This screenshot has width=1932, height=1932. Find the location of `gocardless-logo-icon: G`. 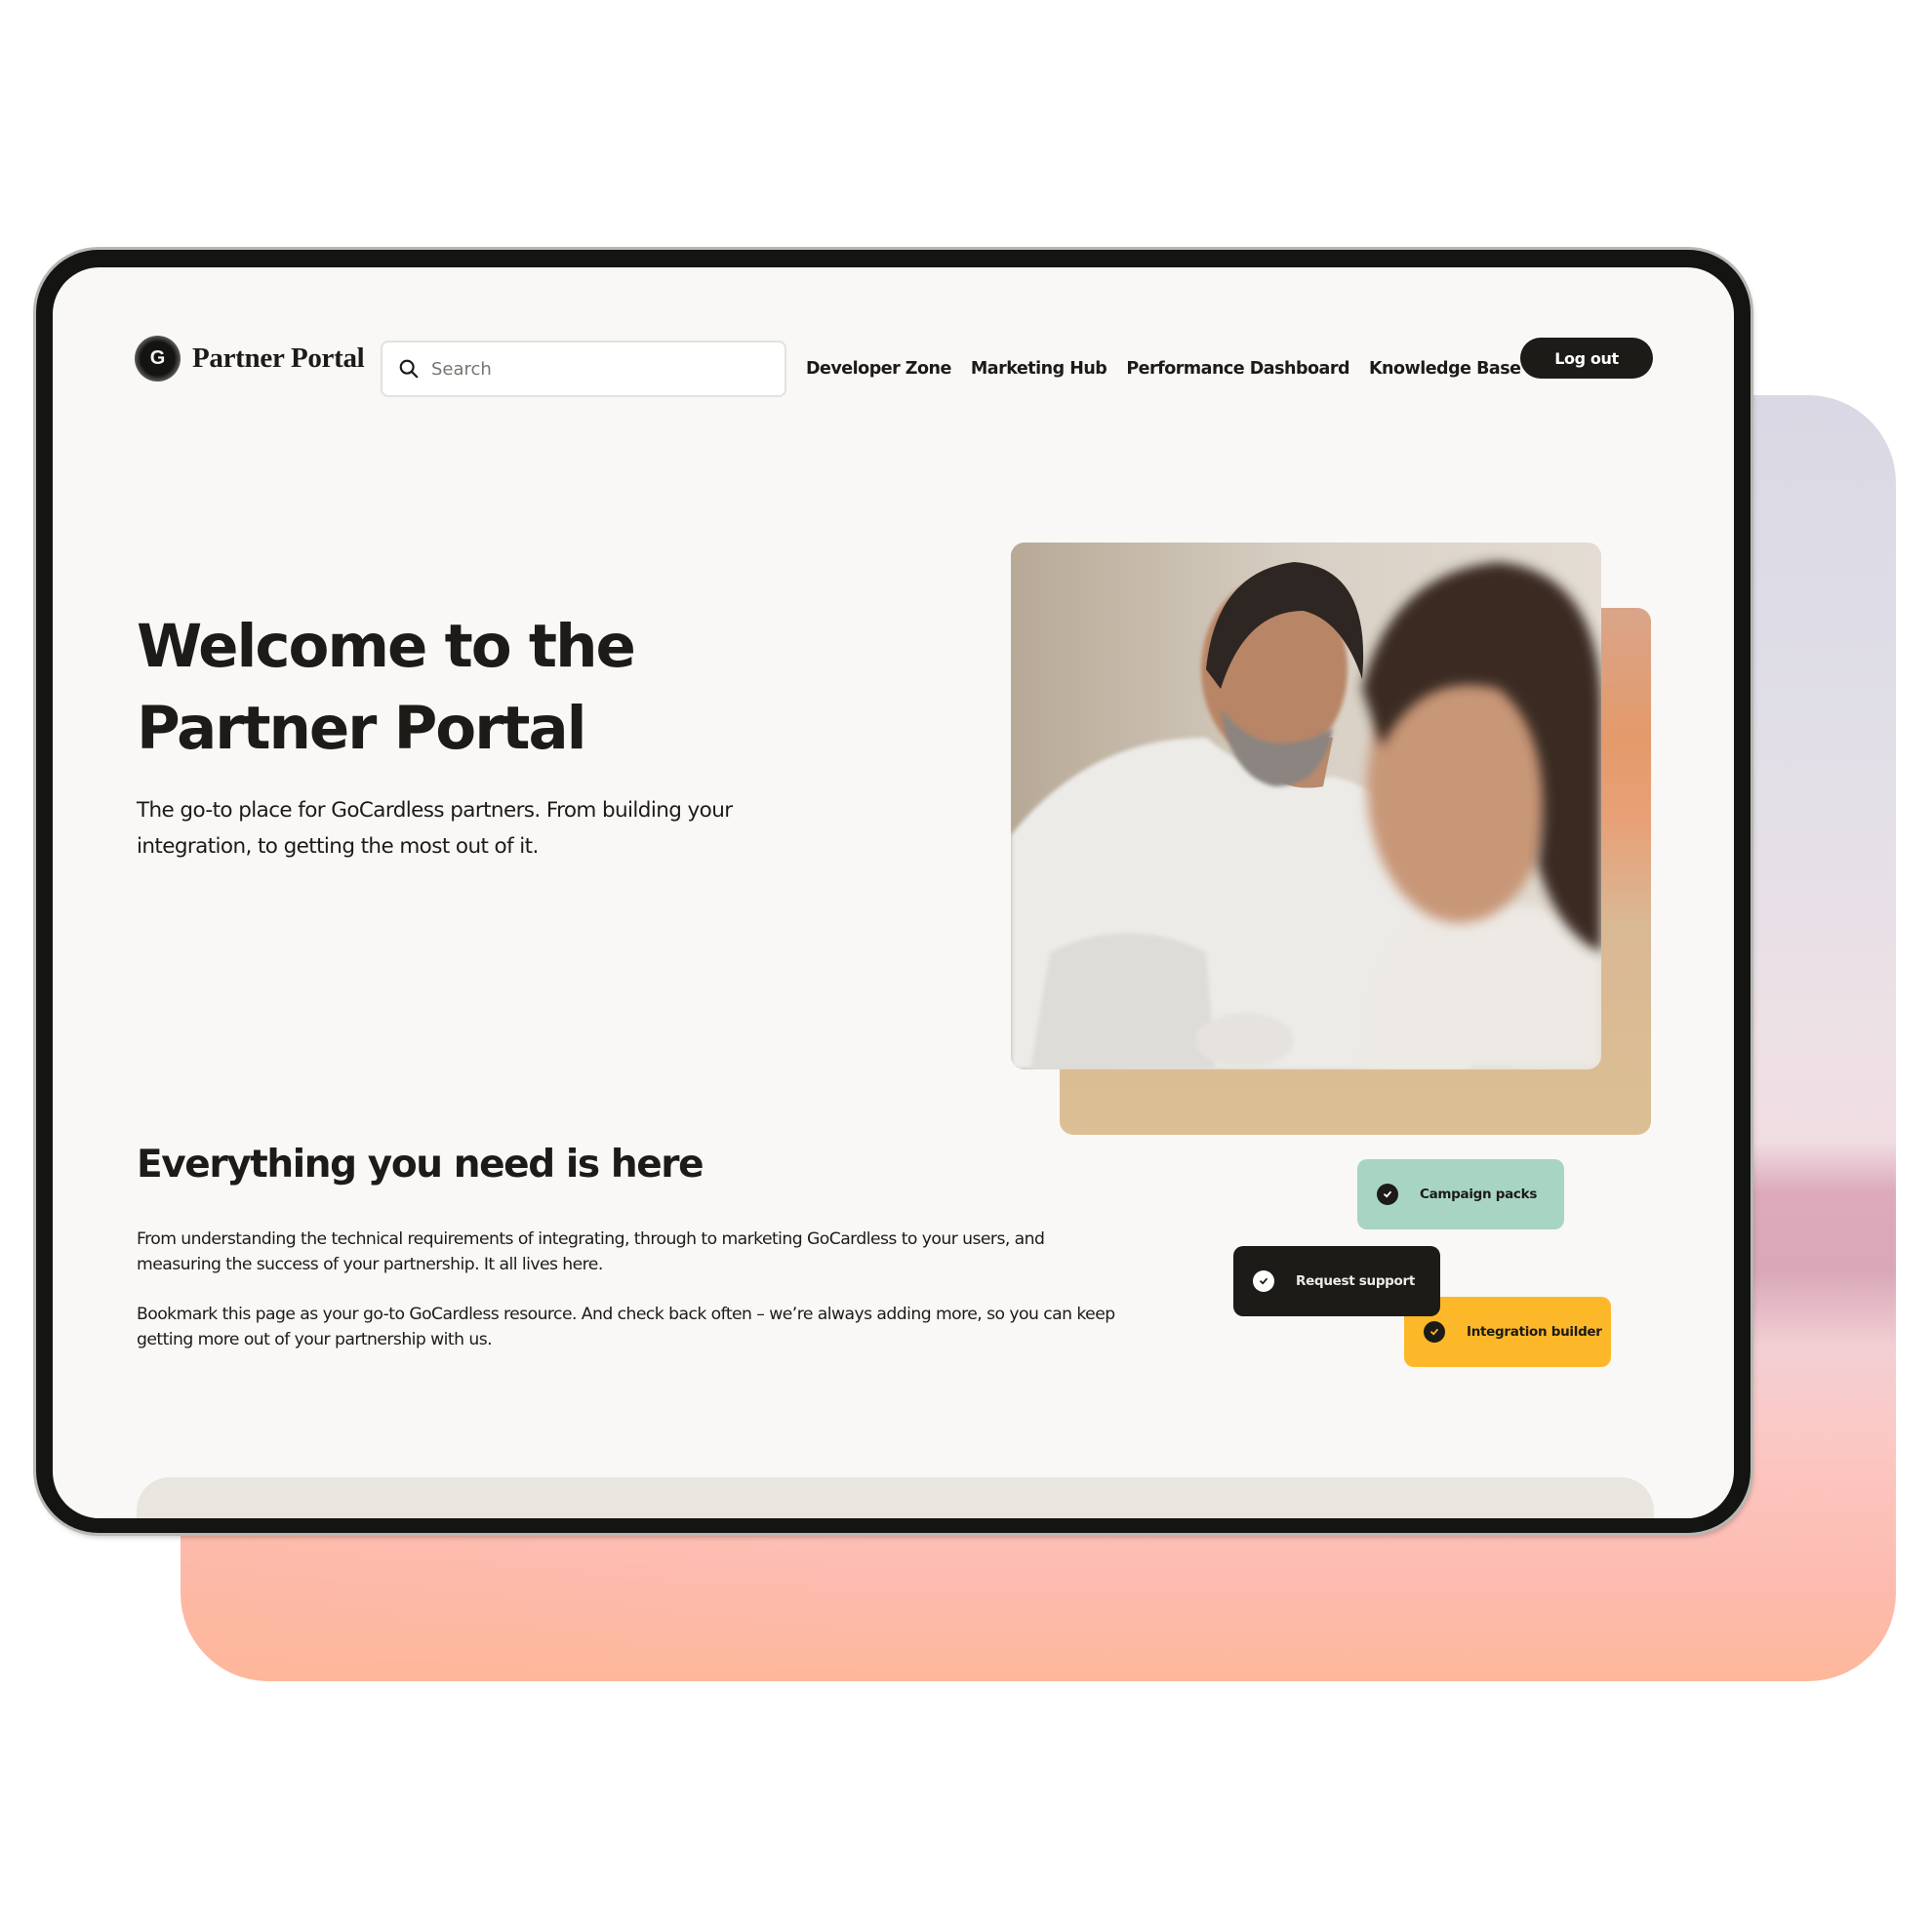

gocardless-logo-icon: G is located at coordinates (158, 359).